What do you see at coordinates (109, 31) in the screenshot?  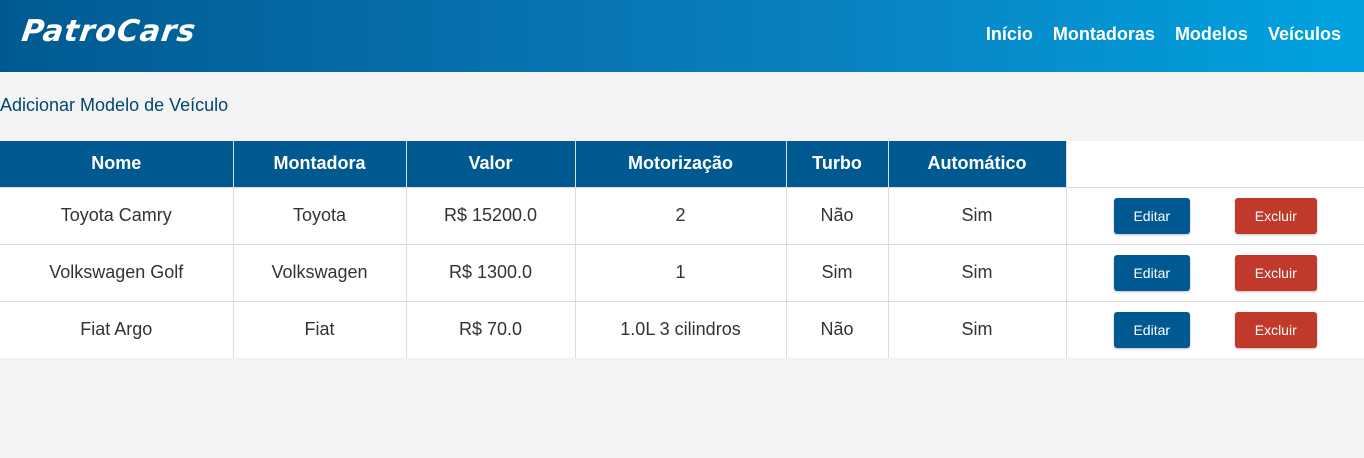 I see `brand-logo: PatroCars` at bounding box center [109, 31].